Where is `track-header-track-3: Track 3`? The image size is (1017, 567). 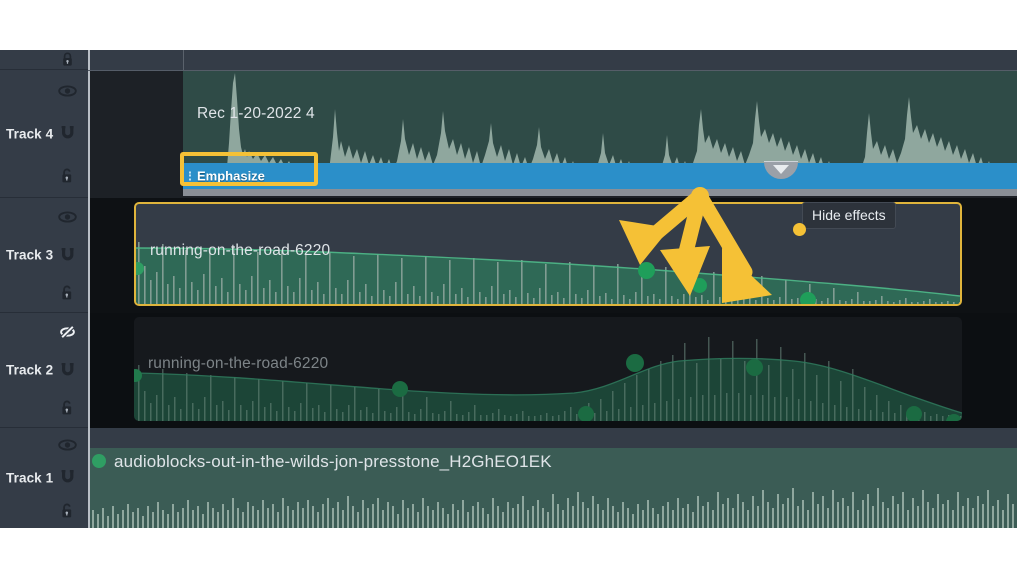 track-header-track-3: Track 3 is located at coordinates (44, 255).